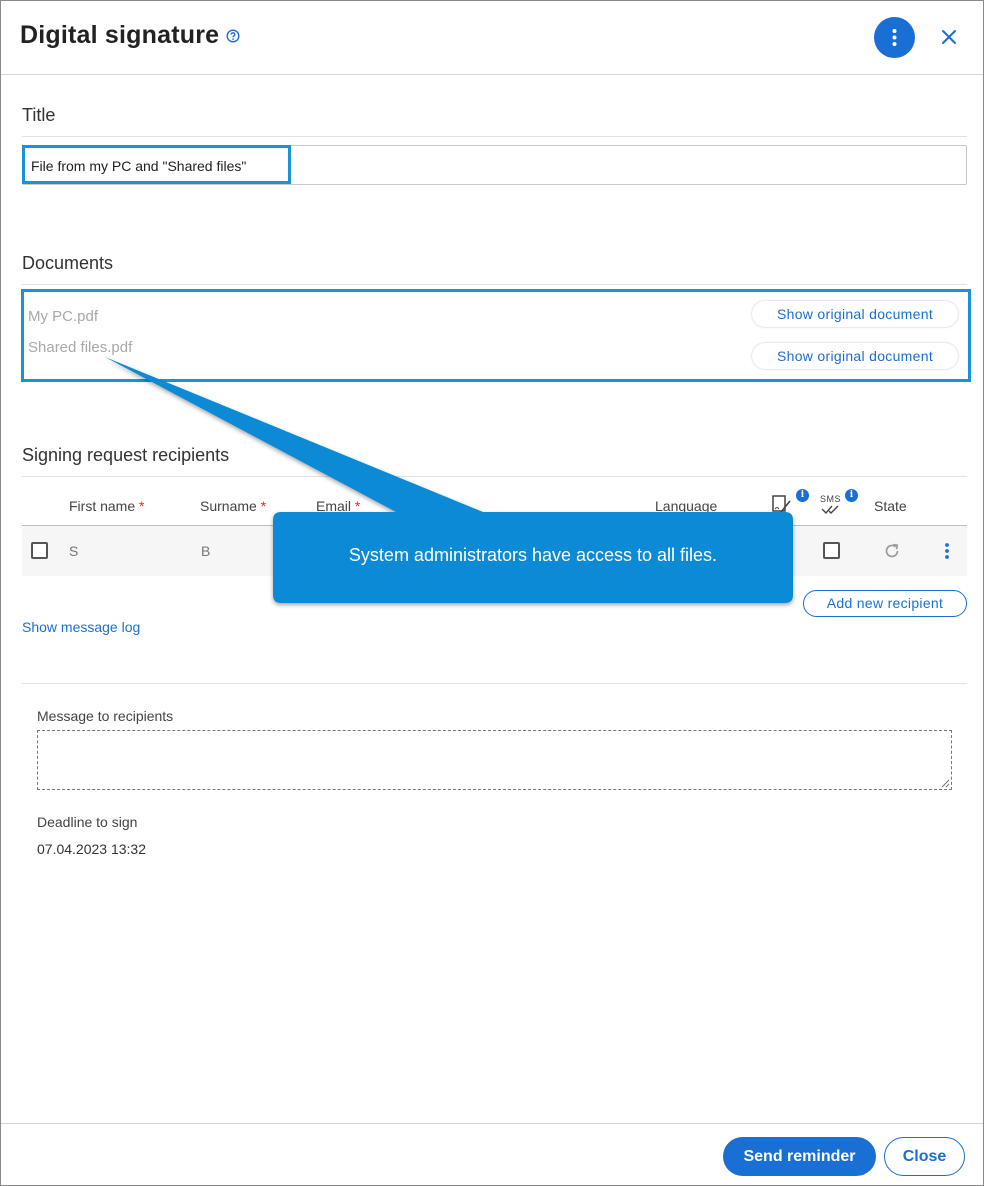  I want to click on deadline-label: Deadline to sign, so click(87, 822).